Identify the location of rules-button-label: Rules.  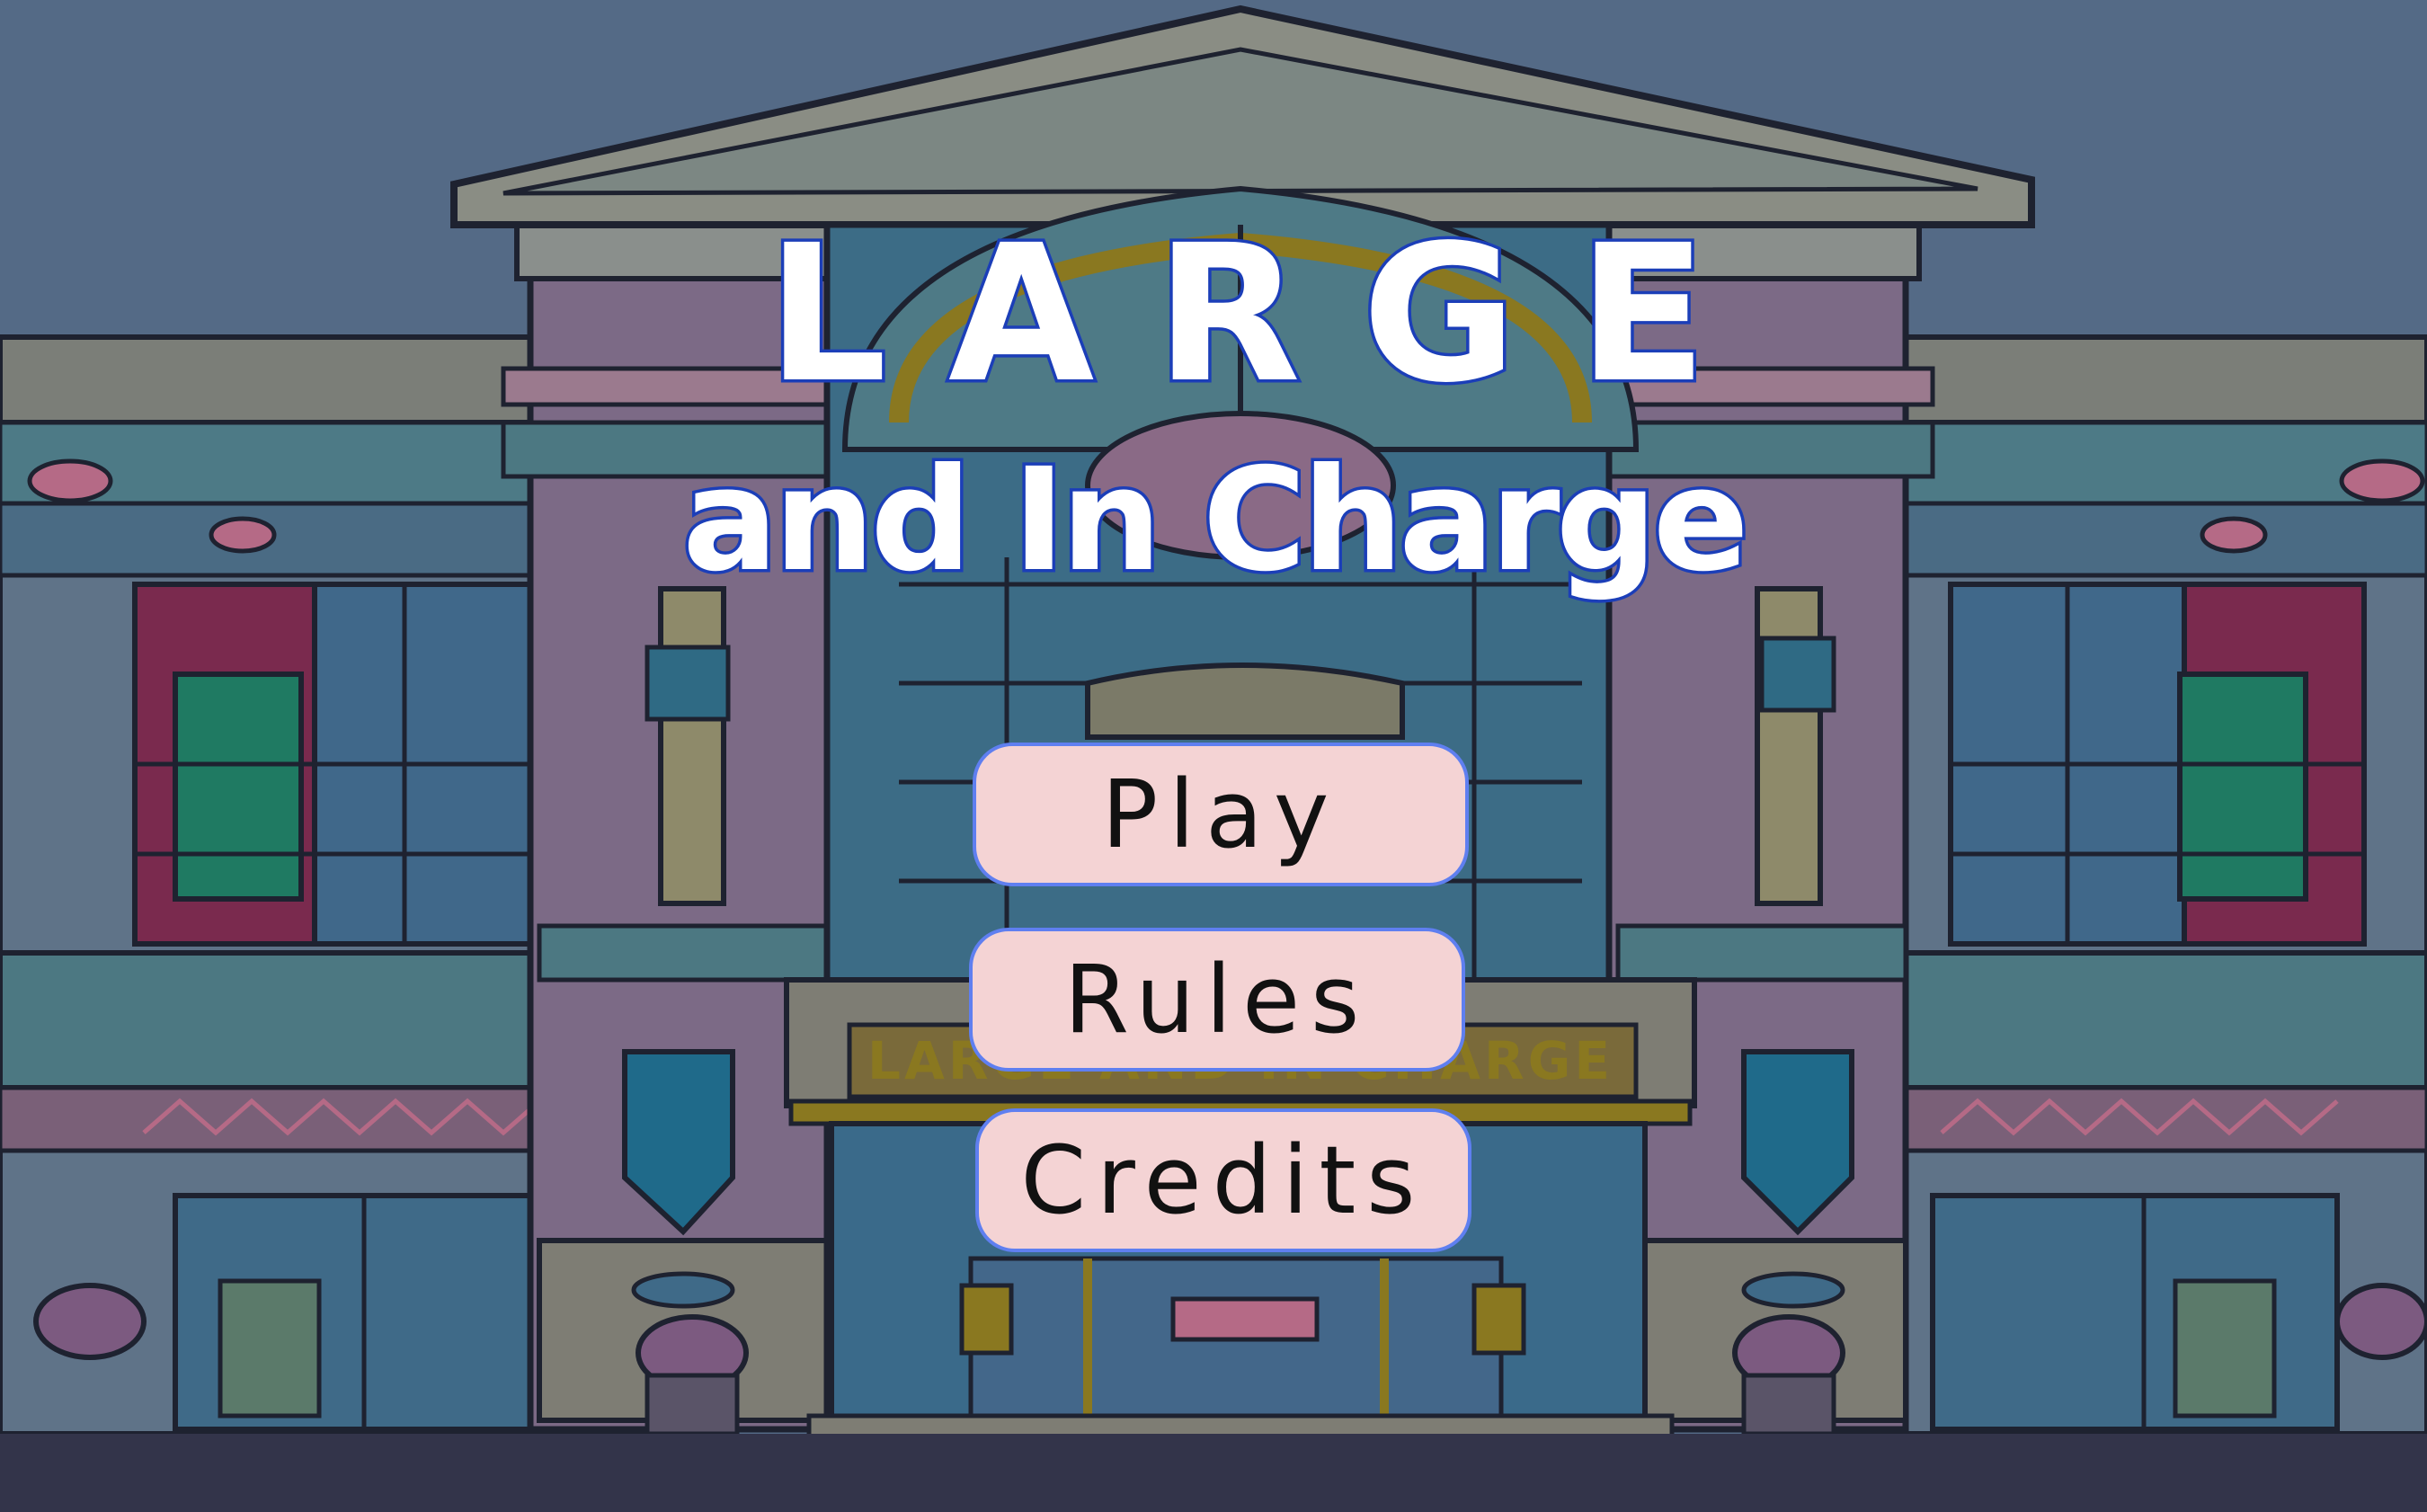
(1217, 999).